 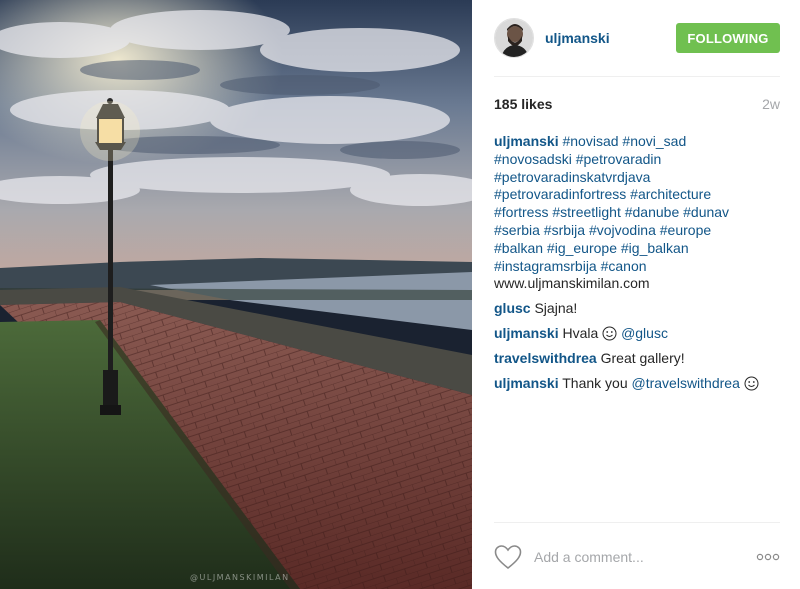 What do you see at coordinates (580, 332) in the screenshot?
I see `comment-text: Hvala` at bounding box center [580, 332].